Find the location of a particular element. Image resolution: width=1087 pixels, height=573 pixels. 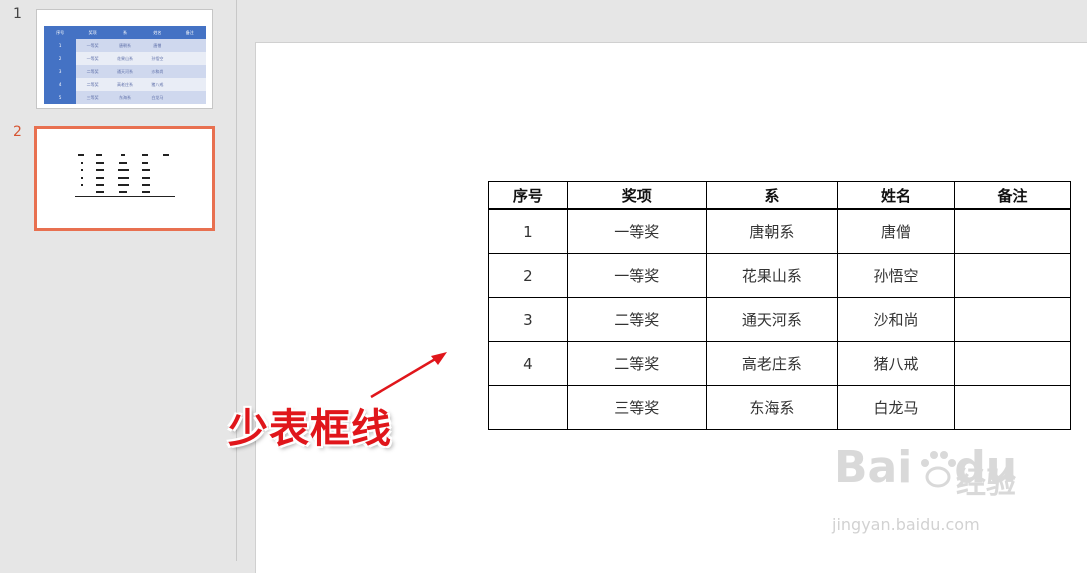

mini-cell: 花果山系 is located at coordinates (125, 58).